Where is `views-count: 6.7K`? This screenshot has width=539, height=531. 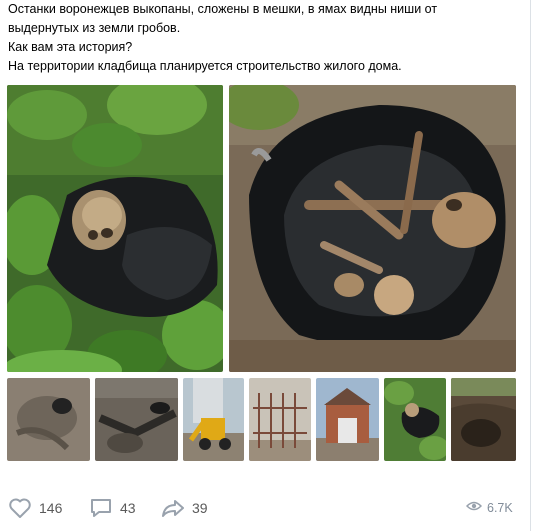 views-count: 6.7K is located at coordinates (500, 508).